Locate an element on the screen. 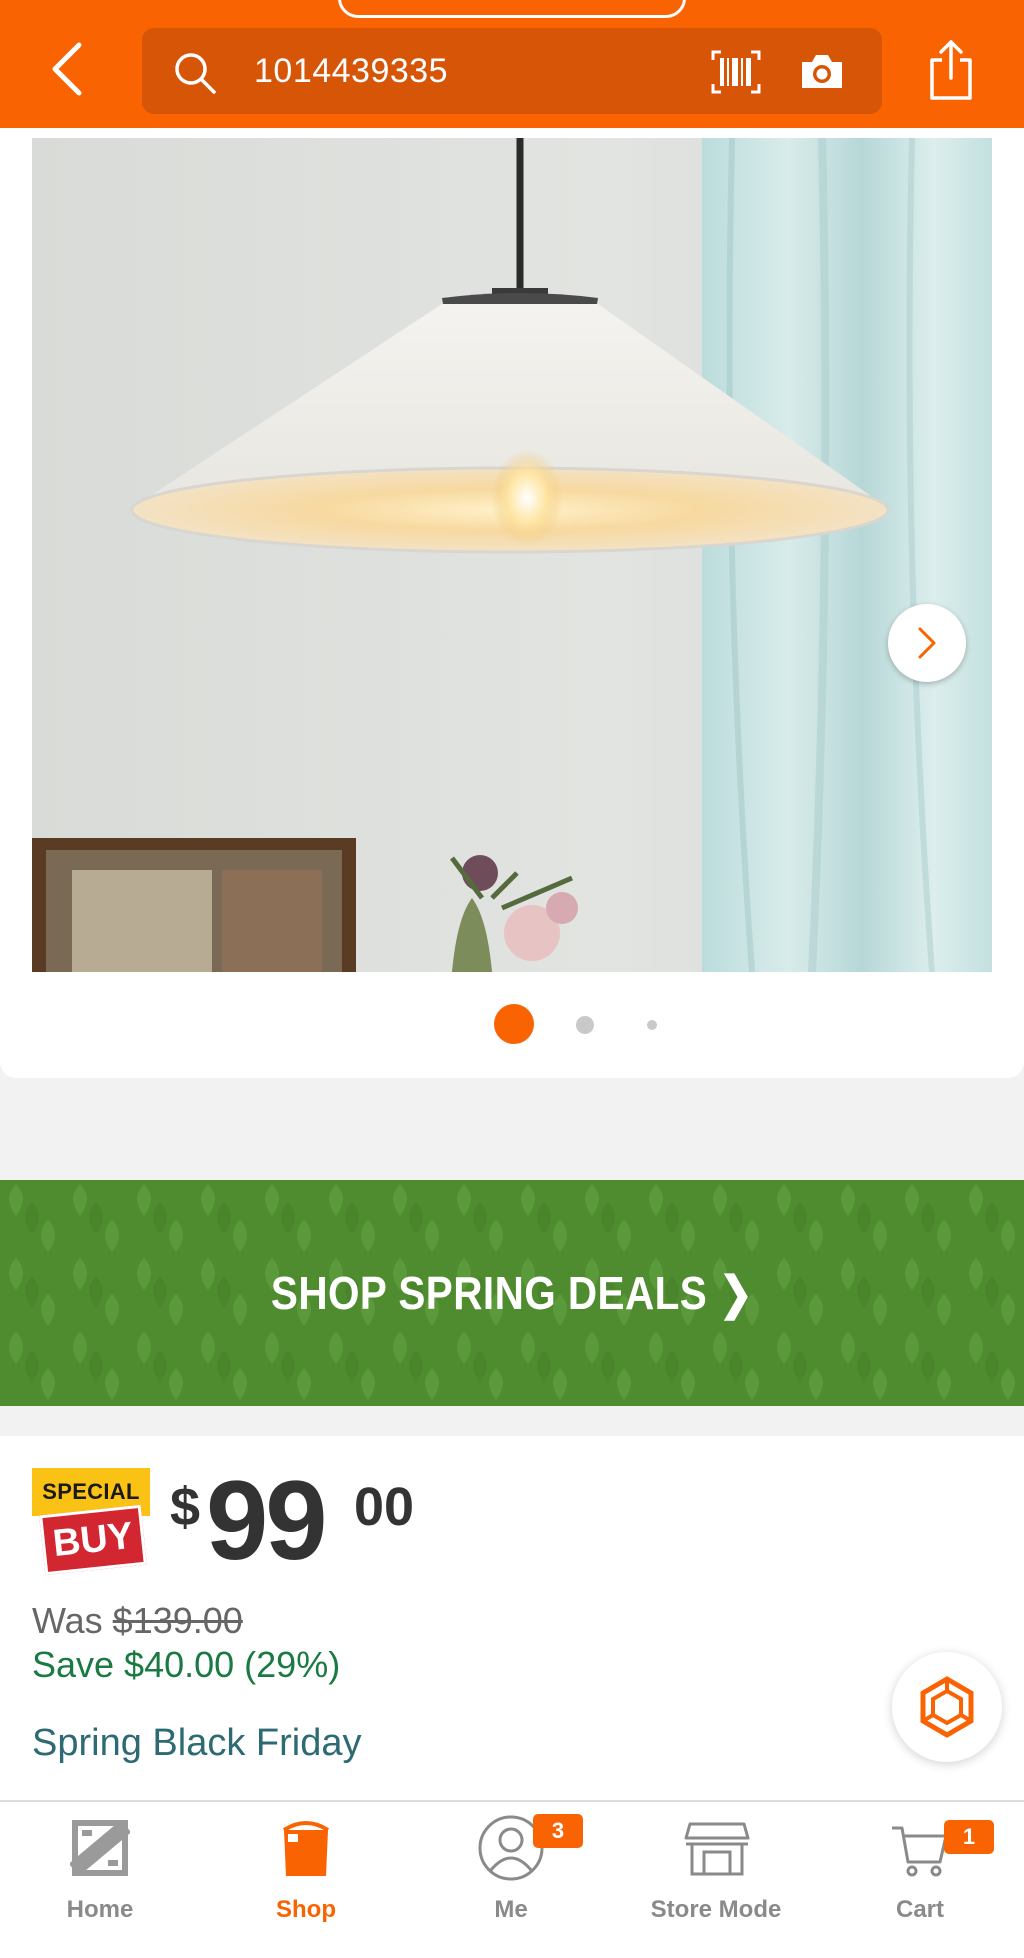  back-button is located at coordinates (66, 69).